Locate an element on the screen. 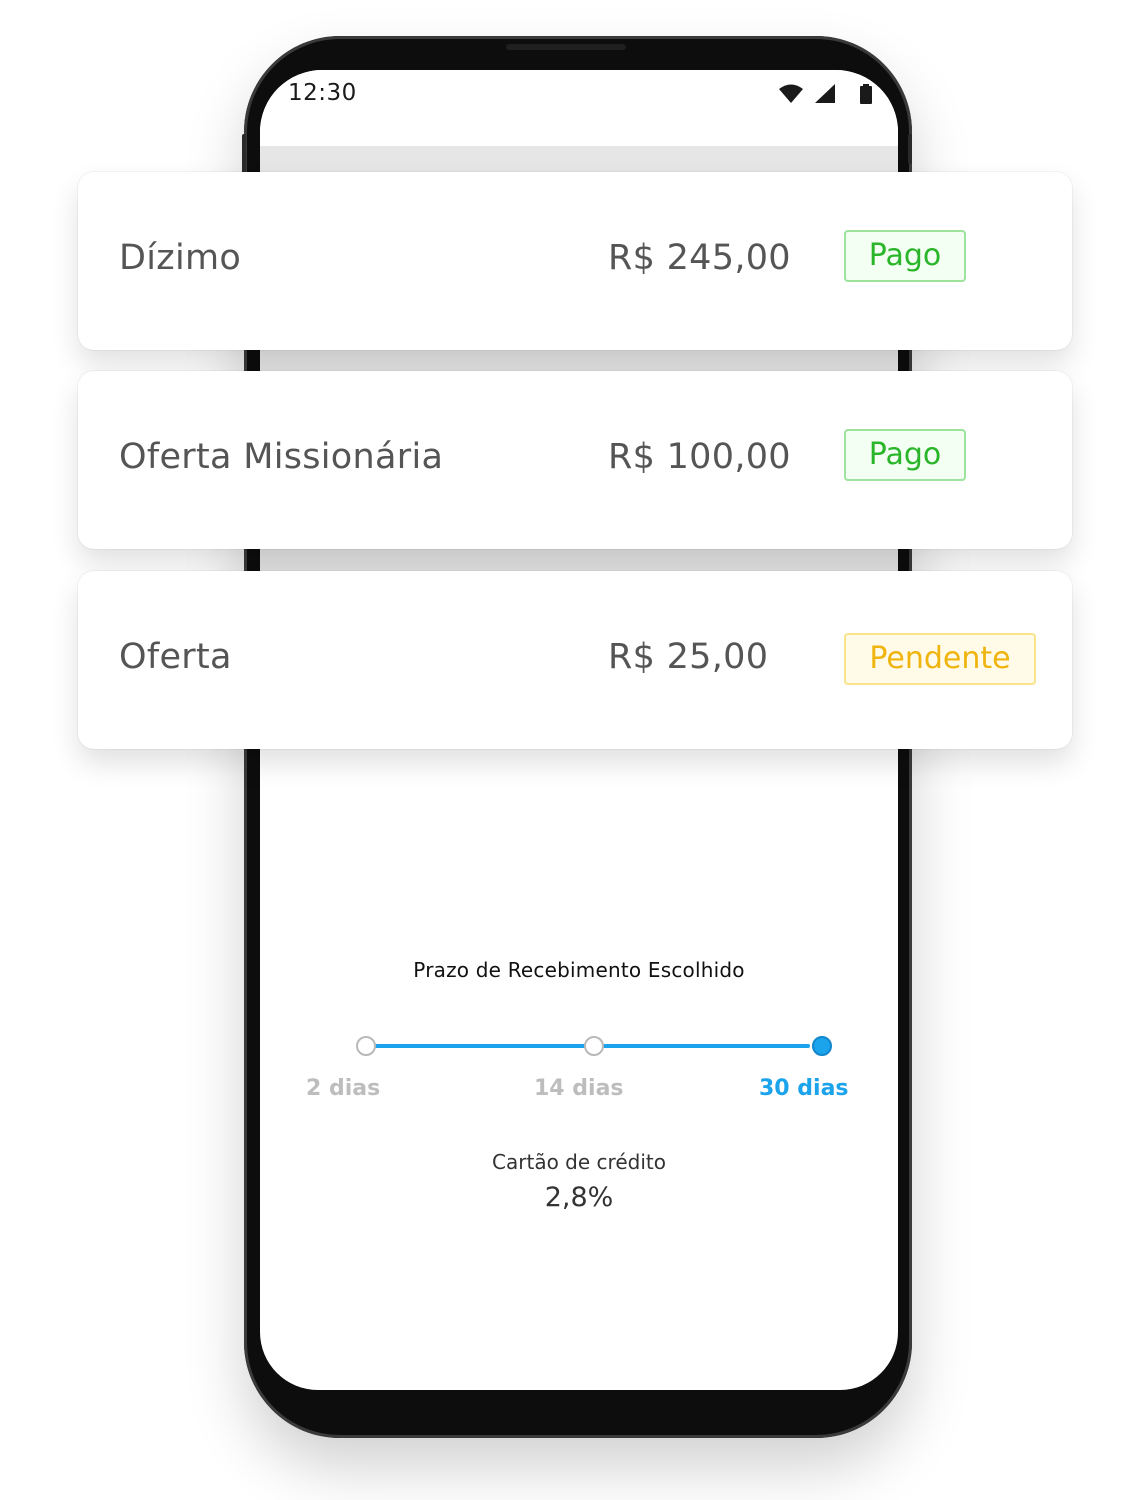 This screenshot has height=1500, width=1147. wifi-icon is located at coordinates (791, 96).